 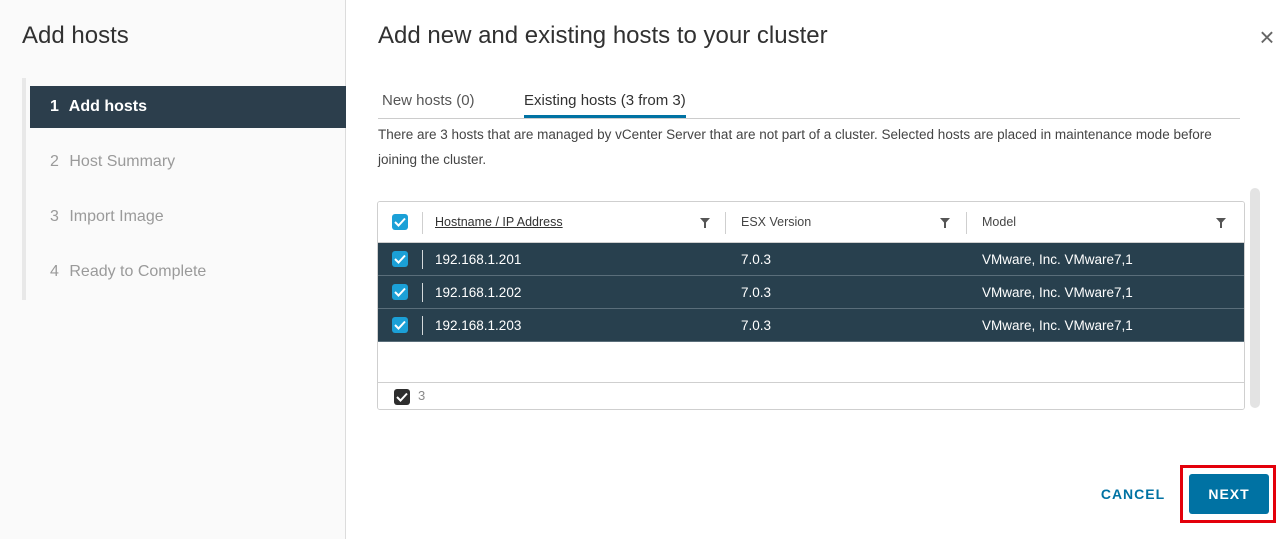 I want to click on column-esx-version: ESX Version, so click(x=776, y=222).